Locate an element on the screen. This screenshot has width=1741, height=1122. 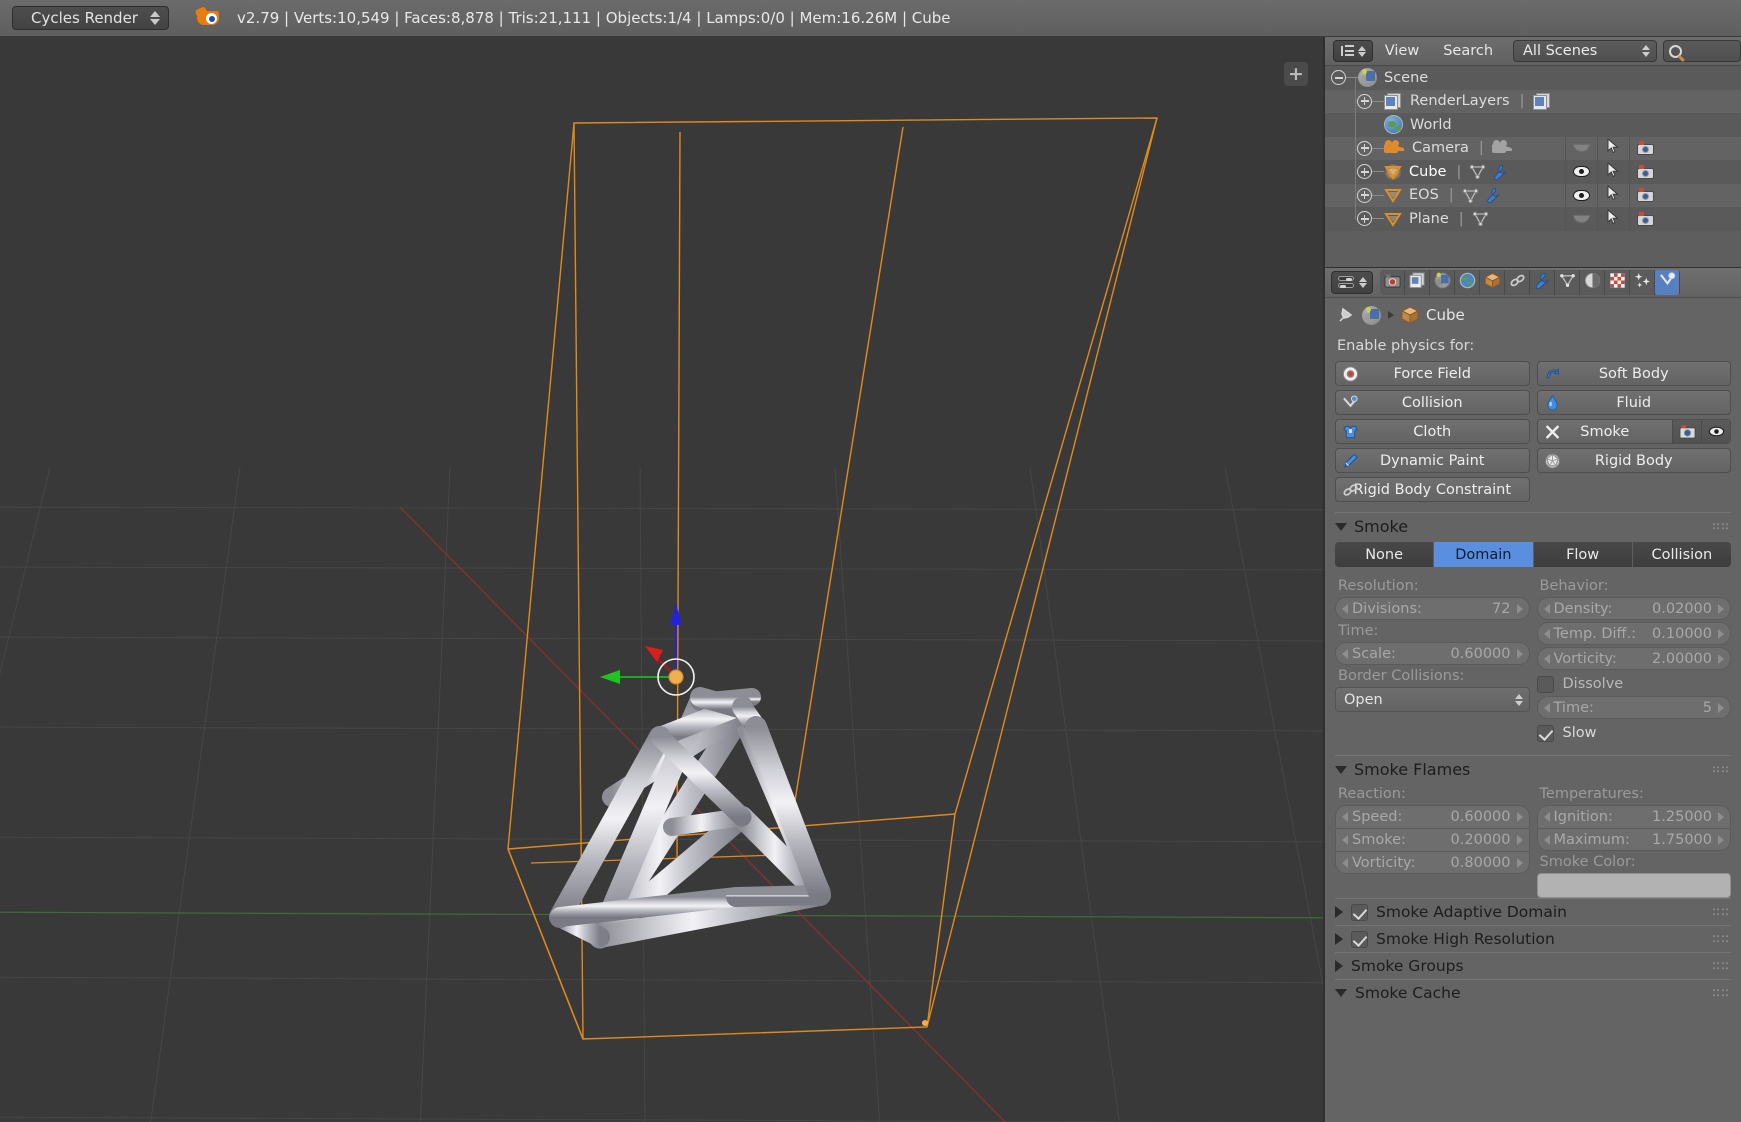
outliner-row-camera: Camera | is located at coordinates (1533, 148).